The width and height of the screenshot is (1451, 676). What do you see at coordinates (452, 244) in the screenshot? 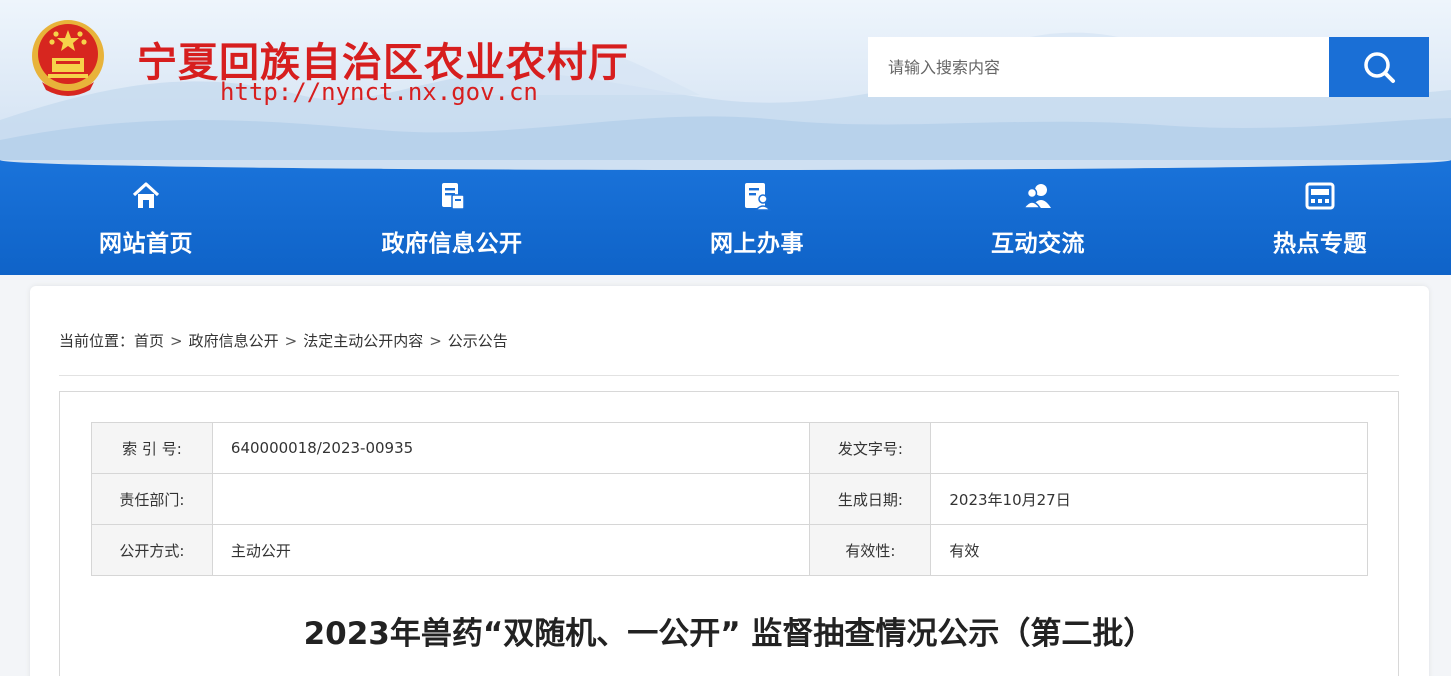
I see `nav-label: 政府信息公开` at bounding box center [452, 244].